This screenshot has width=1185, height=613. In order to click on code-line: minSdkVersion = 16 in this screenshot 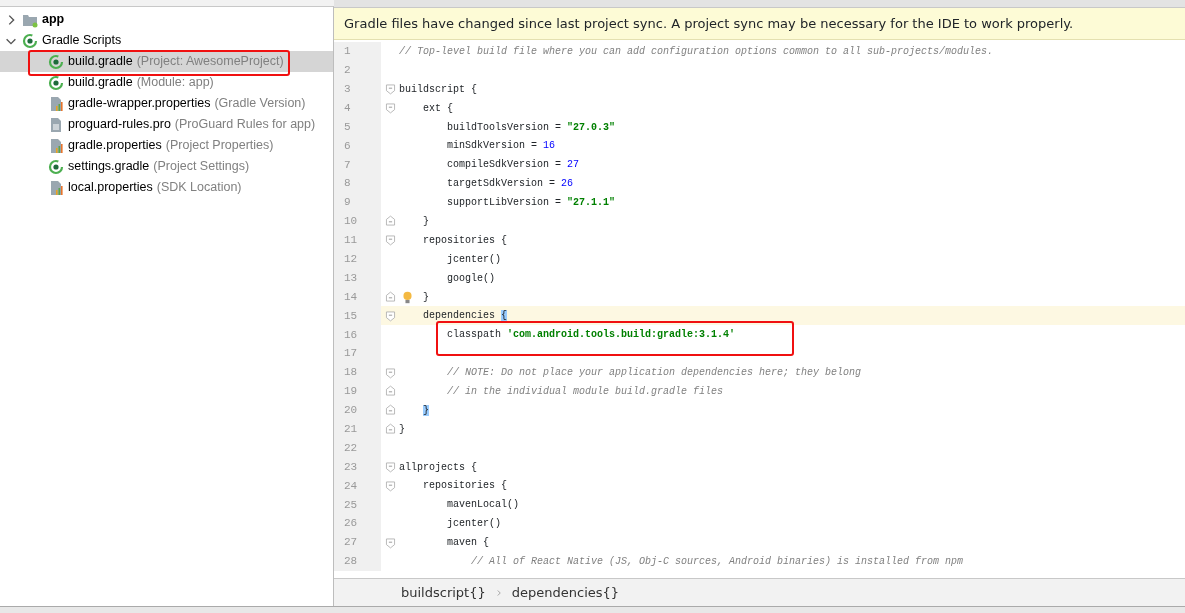, I will do `click(501, 146)`.